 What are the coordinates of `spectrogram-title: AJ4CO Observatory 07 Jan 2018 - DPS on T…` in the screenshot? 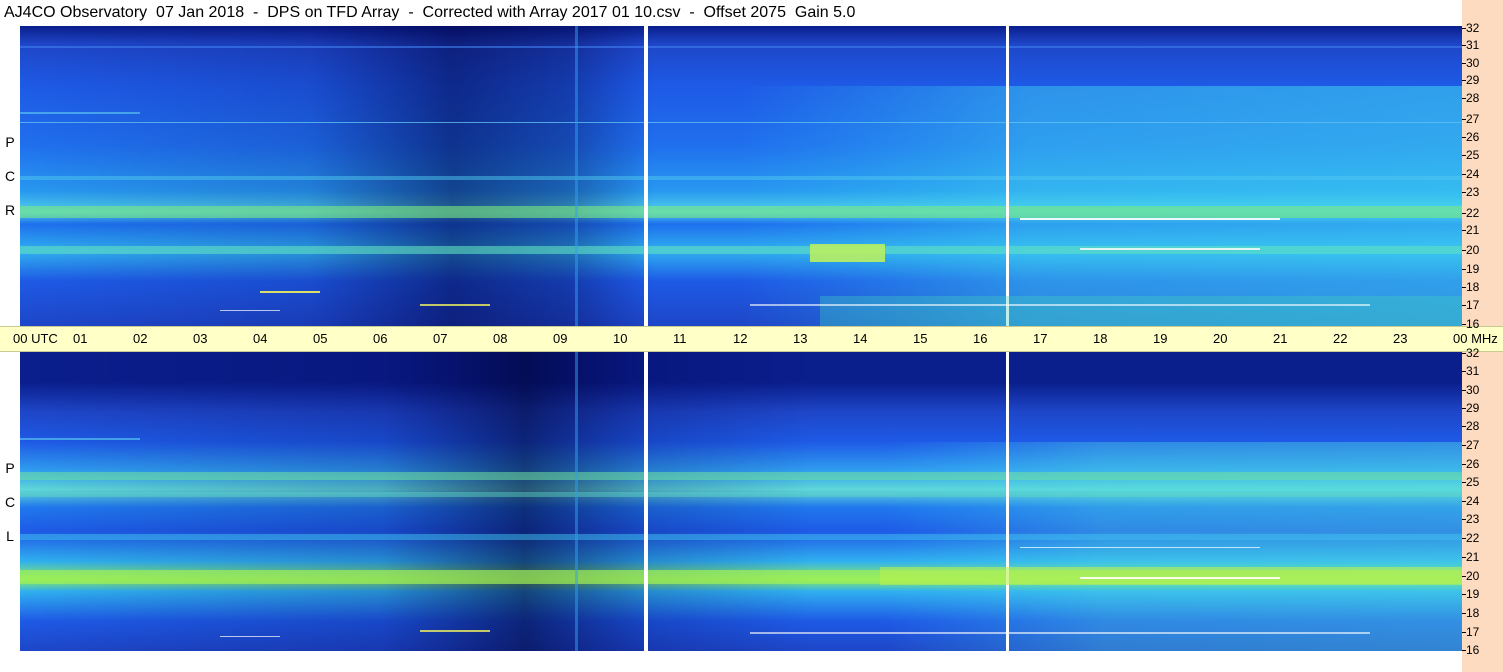 It's located at (731, 13).